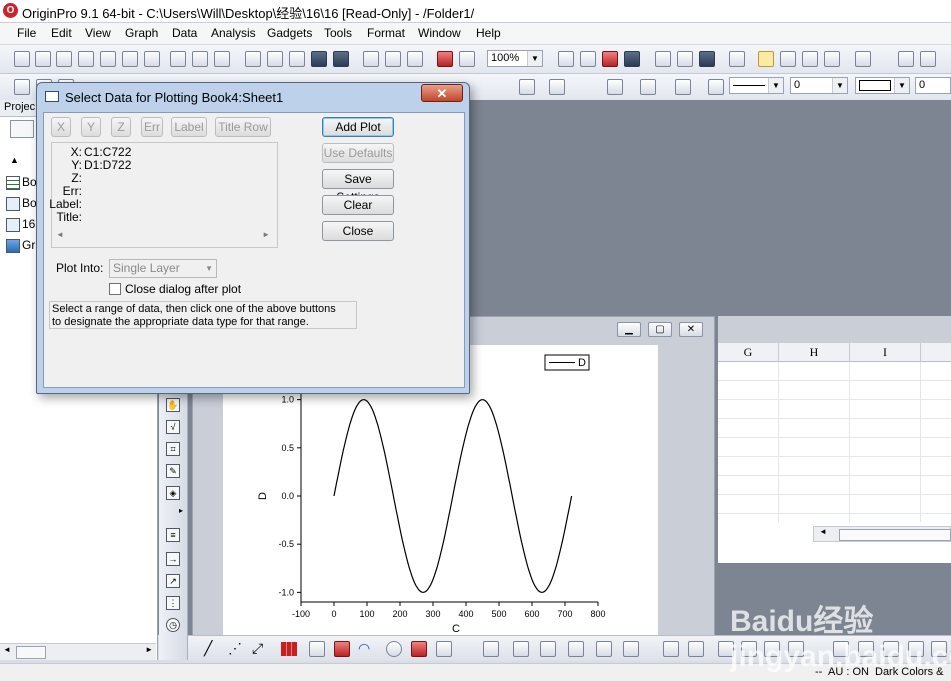 Image resolution: width=951 pixels, height=681 pixels. Describe the element at coordinates (173, 493) in the screenshot. I see `rotate-icon: ◈` at that location.